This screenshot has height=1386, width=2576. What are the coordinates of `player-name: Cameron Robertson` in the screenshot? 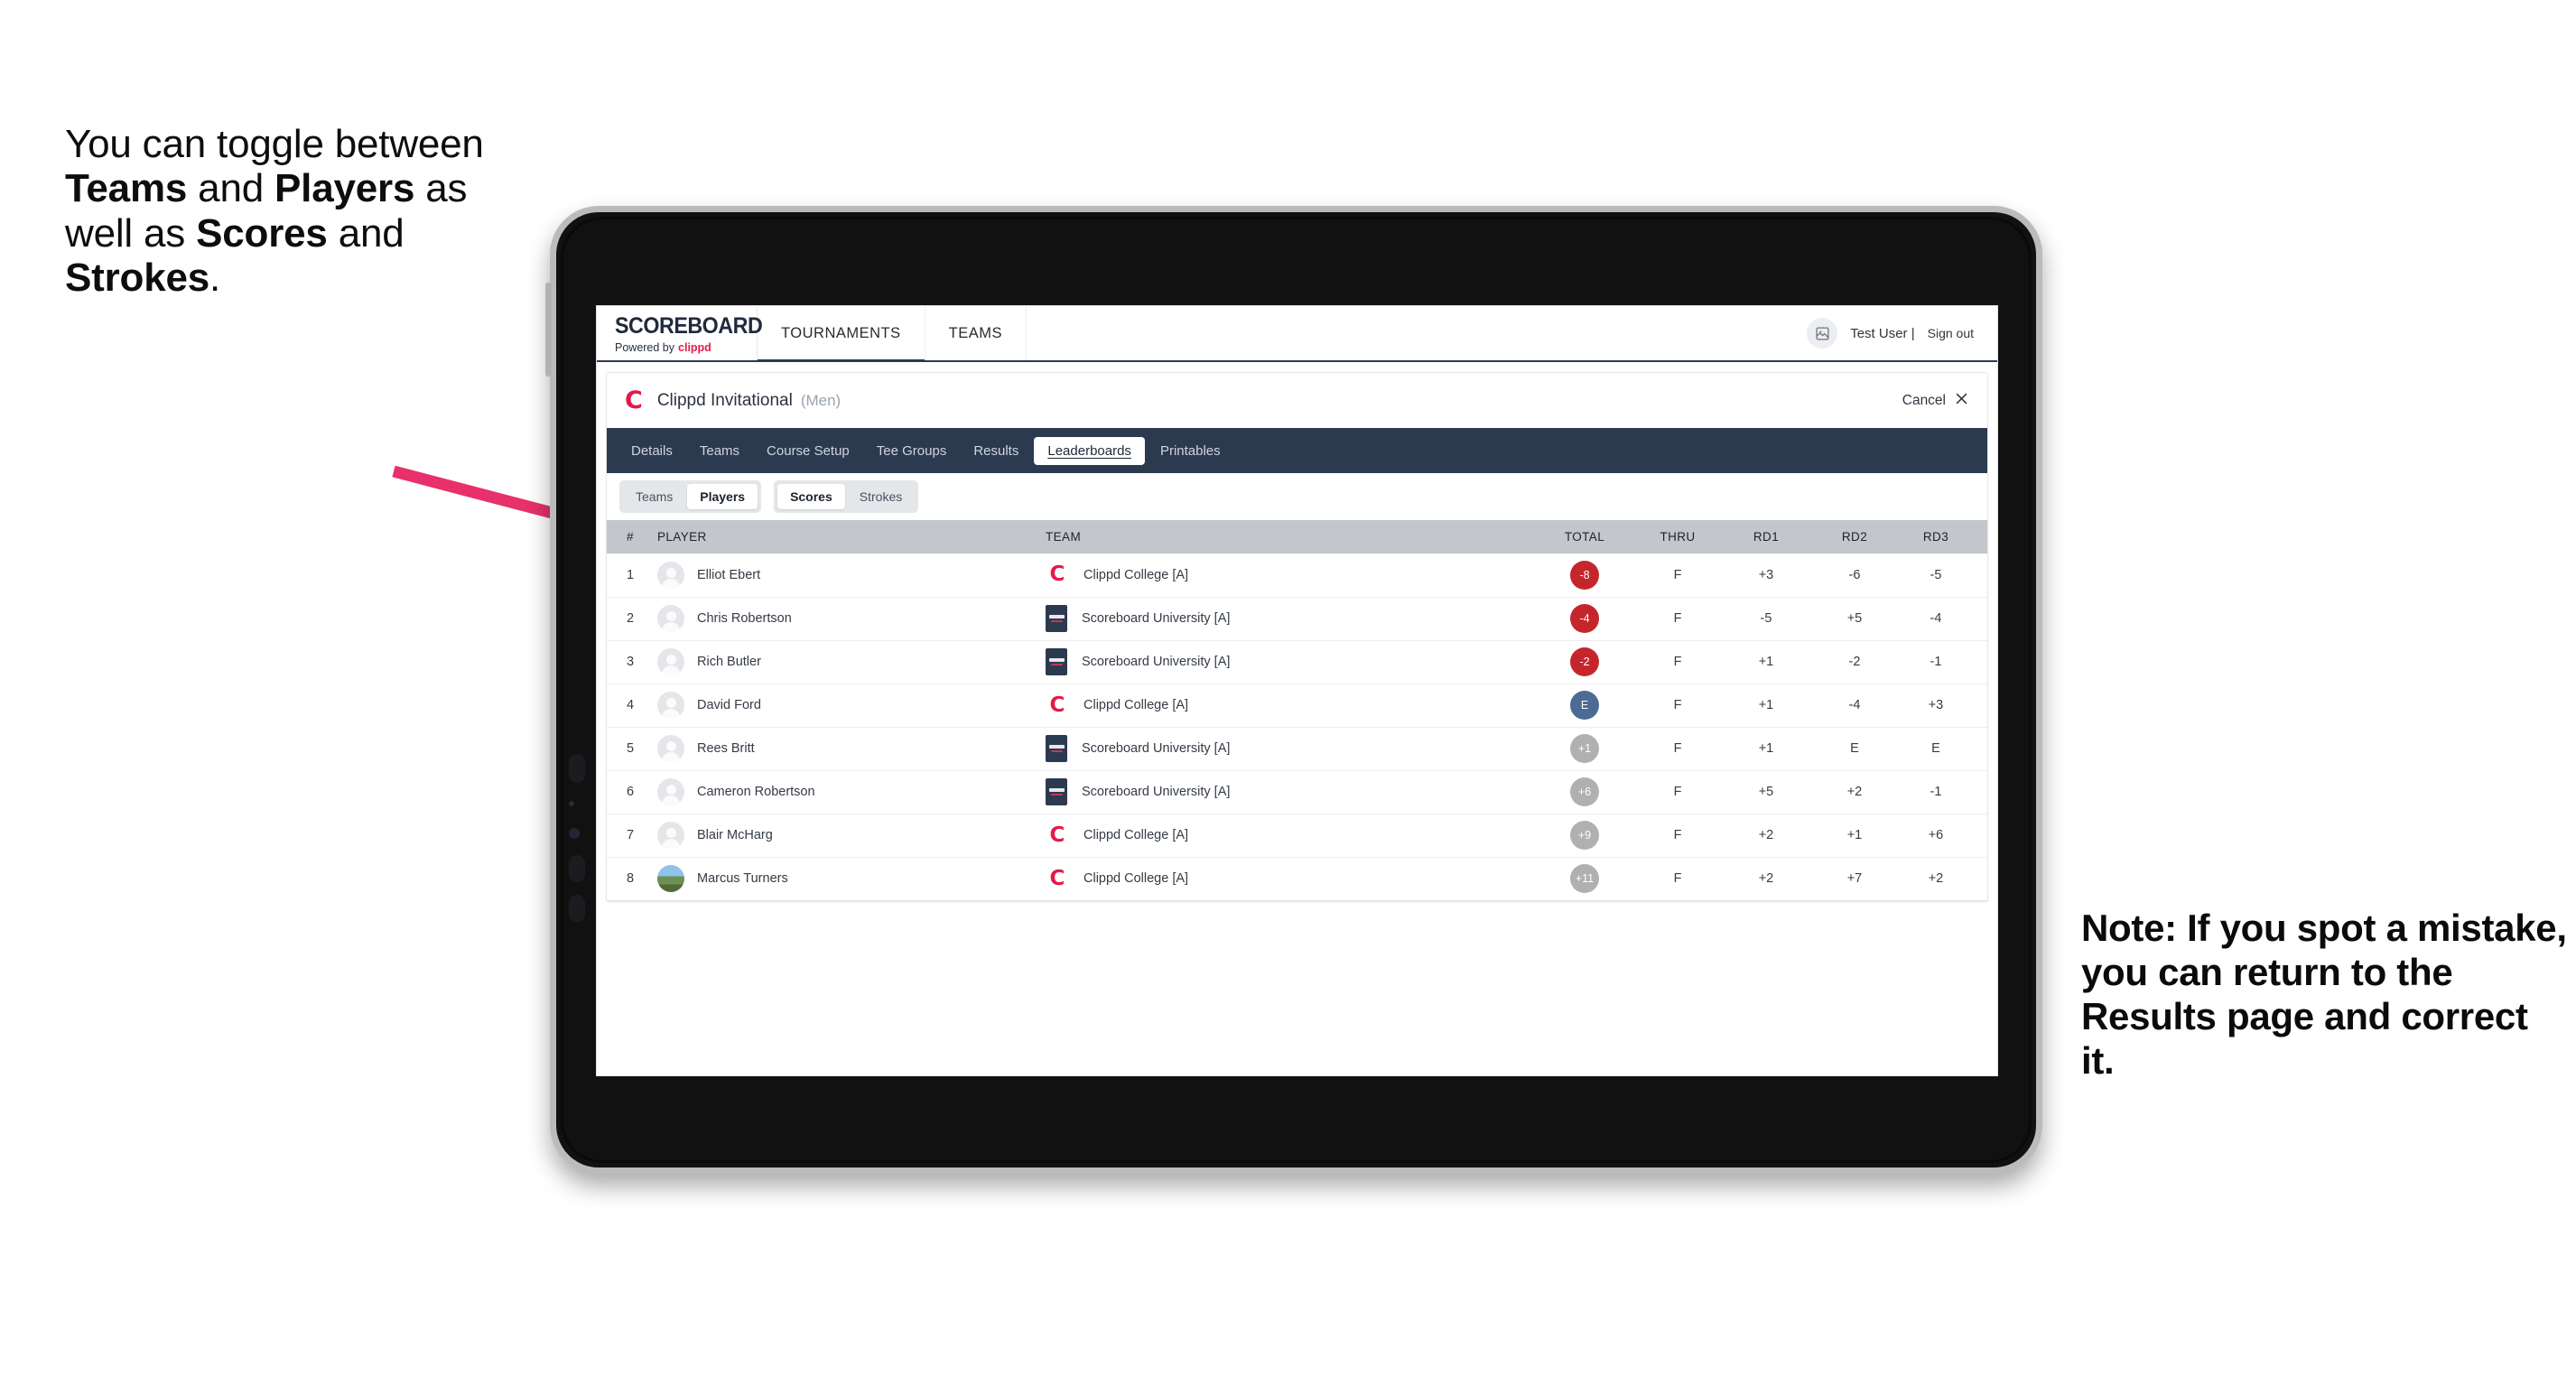 It's located at (756, 792).